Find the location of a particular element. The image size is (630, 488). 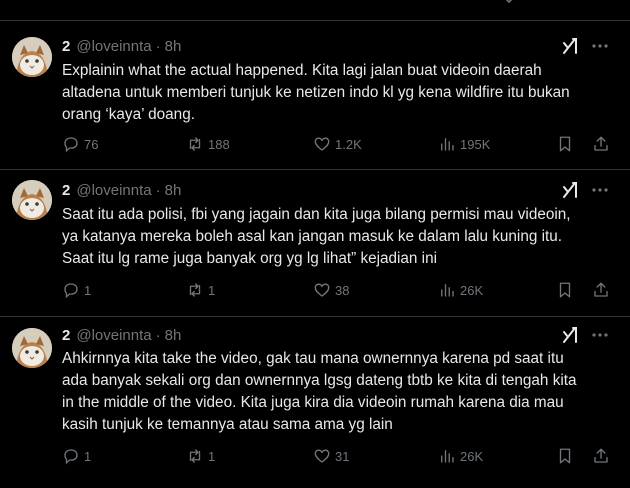

tweet-actions: 76 188 1.2K 195K is located at coordinates (341, 144).